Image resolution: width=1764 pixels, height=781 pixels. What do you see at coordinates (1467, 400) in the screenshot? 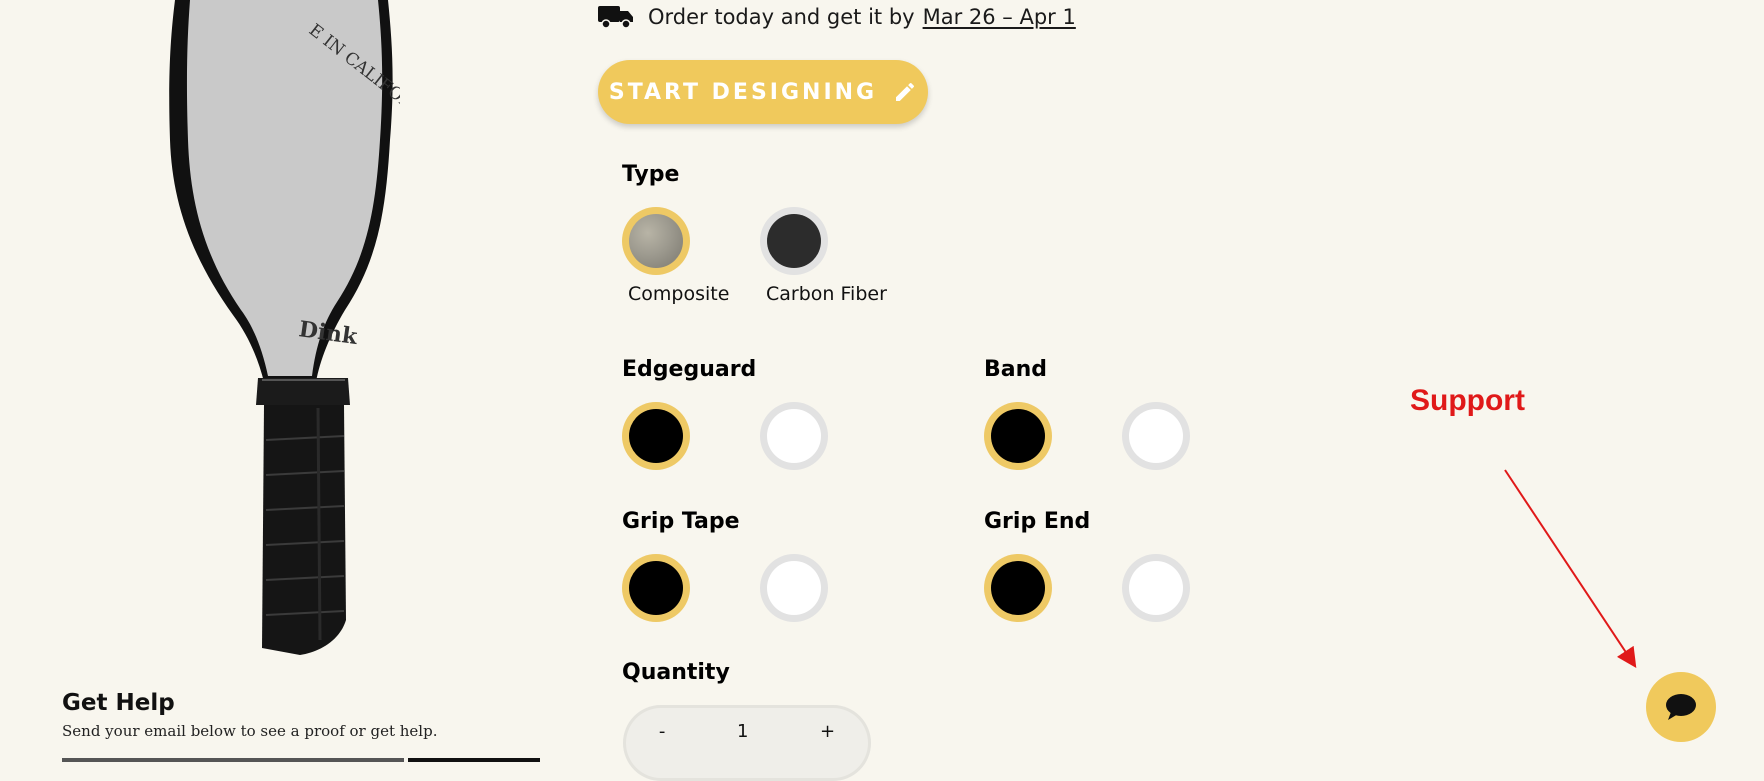
I see `support-annotation-label: Support` at bounding box center [1467, 400].